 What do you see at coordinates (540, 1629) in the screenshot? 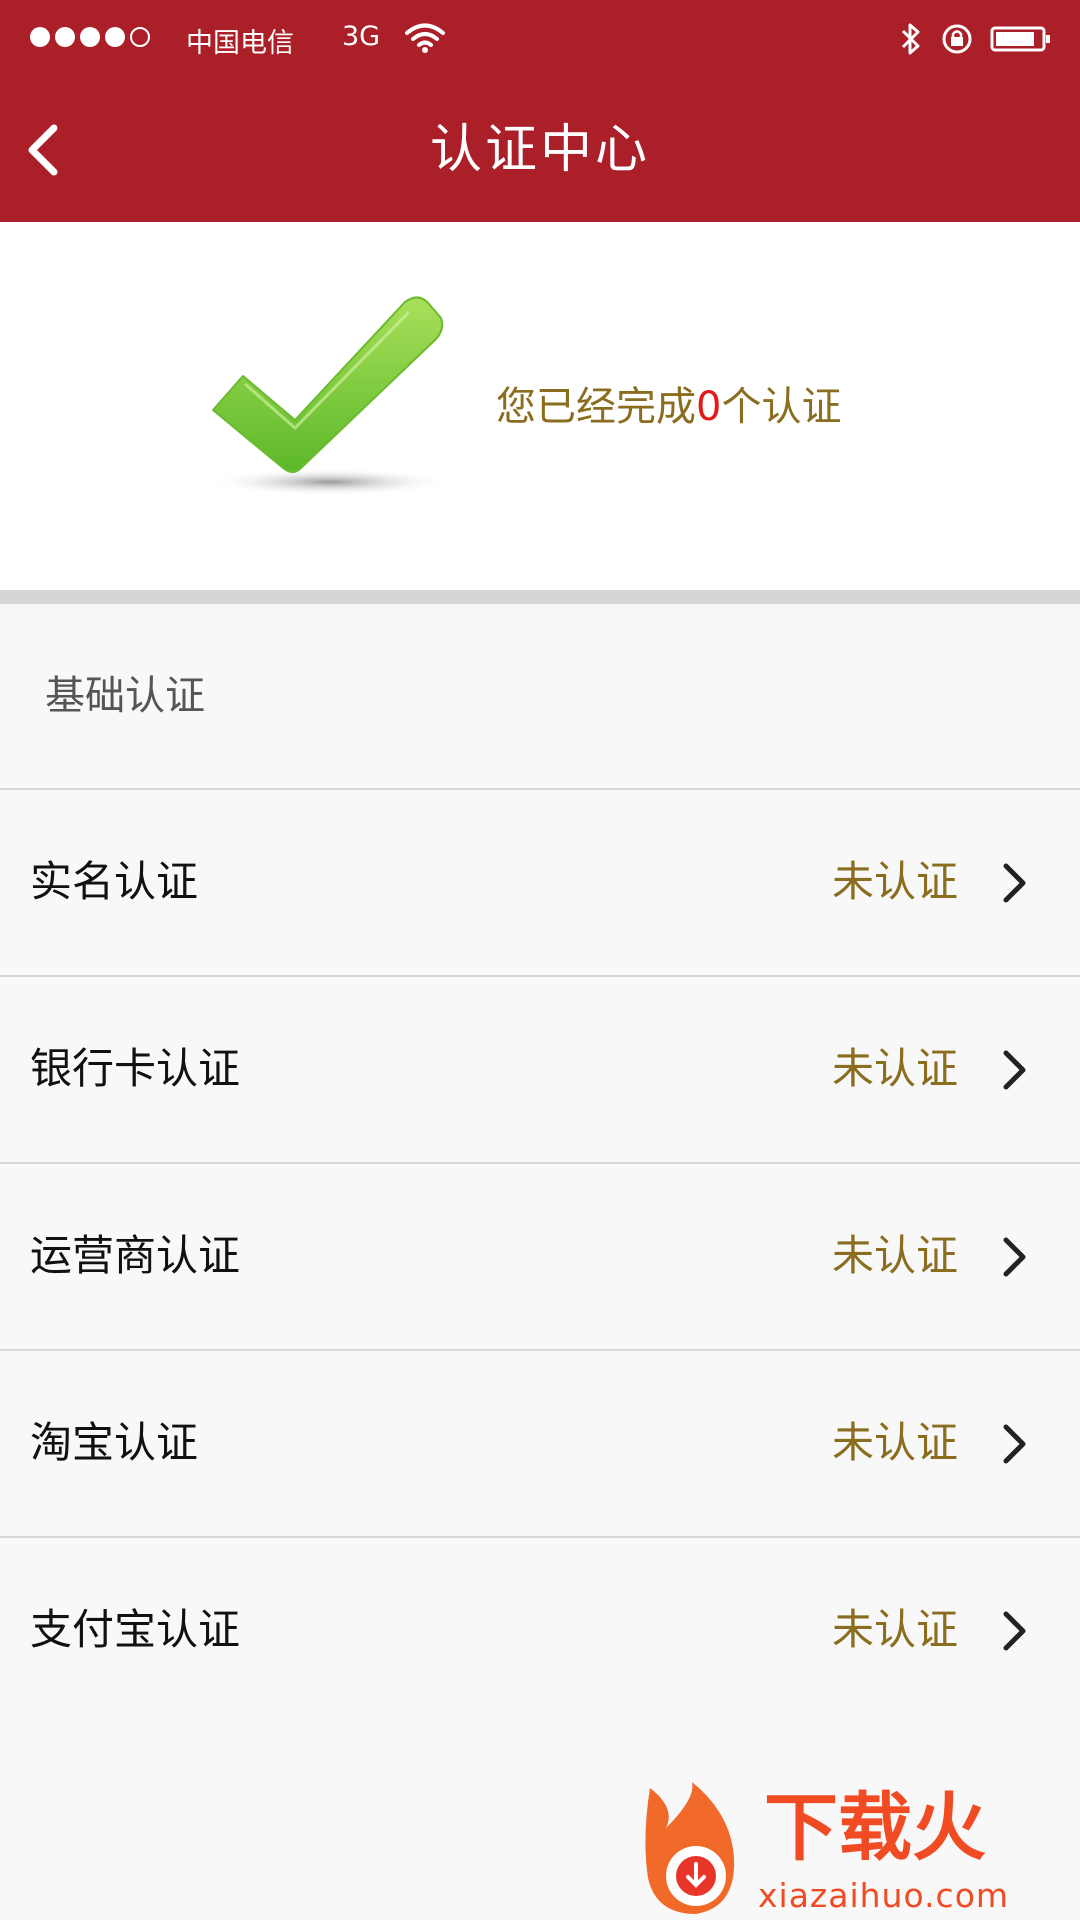
I see `list-item-alipay: 支付宝认证 未认证` at bounding box center [540, 1629].